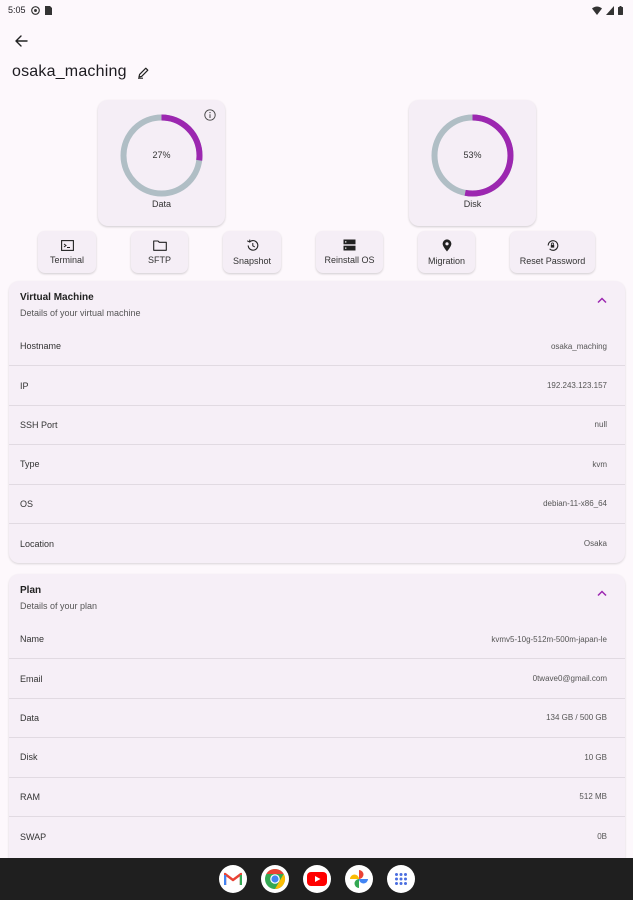  I want to click on row-label: Disk, so click(29, 757).